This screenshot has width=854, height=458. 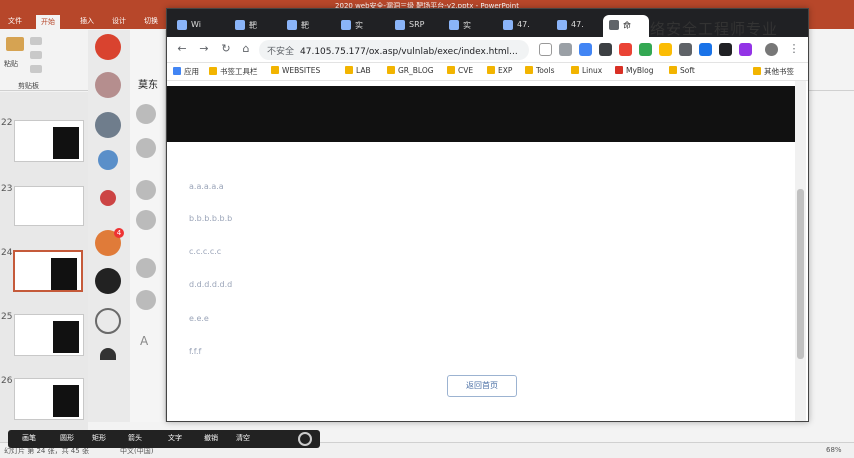 What do you see at coordinates (36, 55) in the screenshot?
I see `copy-icon` at bounding box center [36, 55].